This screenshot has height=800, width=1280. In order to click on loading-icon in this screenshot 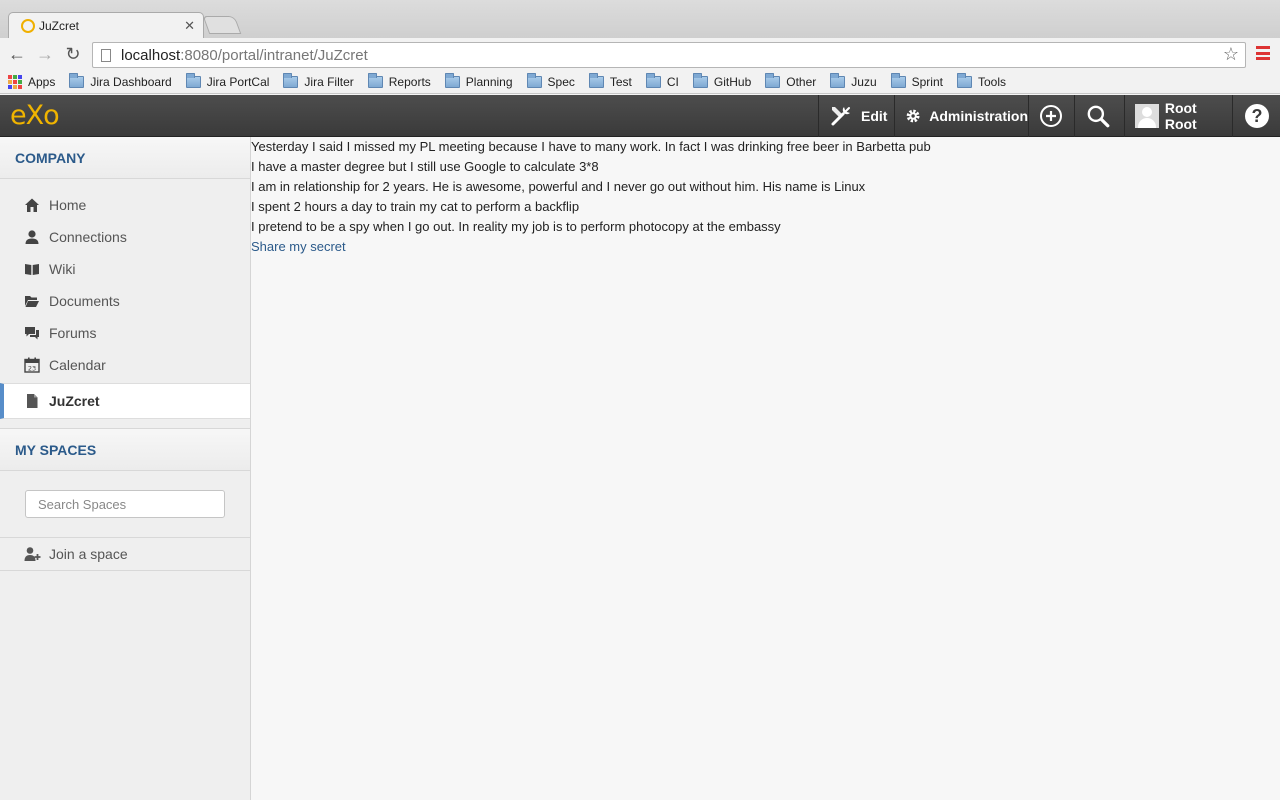, I will do `click(28, 25)`.